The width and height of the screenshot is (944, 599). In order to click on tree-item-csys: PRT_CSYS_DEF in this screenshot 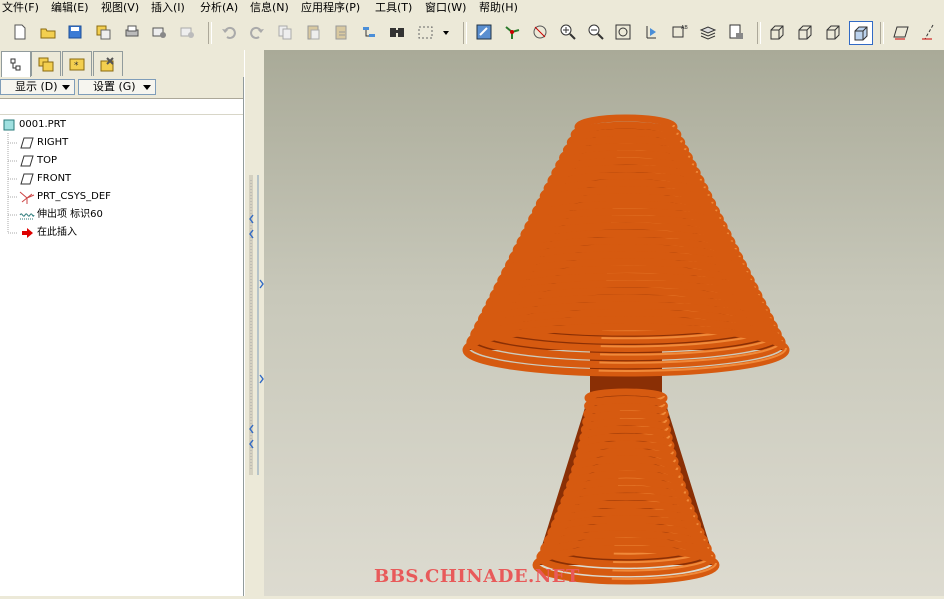, I will do `click(65, 197)`.